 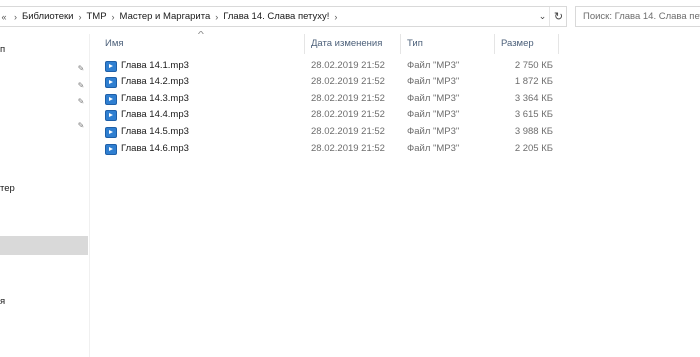 What do you see at coordinates (155, 98) in the screenshot?
I see `file-name: Глава 14.3.mp3` at bounding box center [155, 98].